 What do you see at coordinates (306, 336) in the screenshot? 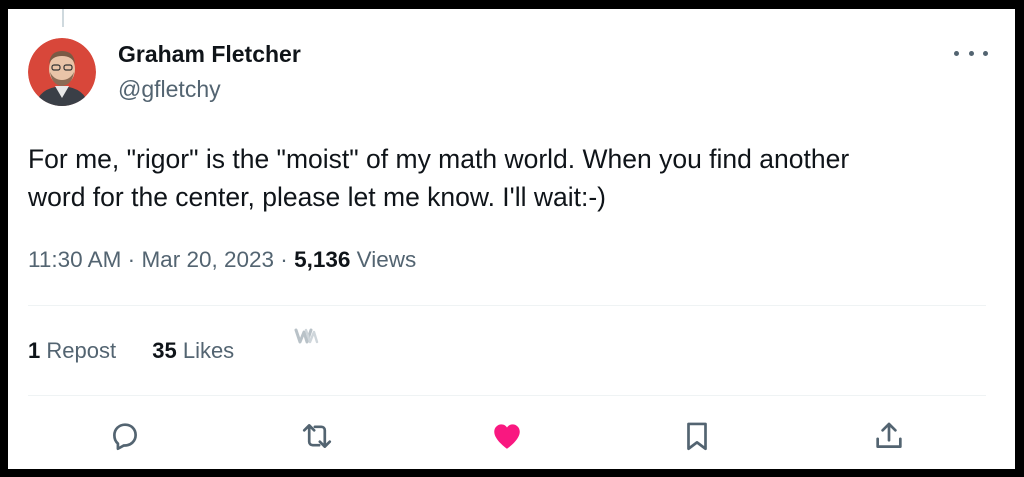
I see `watermark-logo` at bounding box center [306, 336].